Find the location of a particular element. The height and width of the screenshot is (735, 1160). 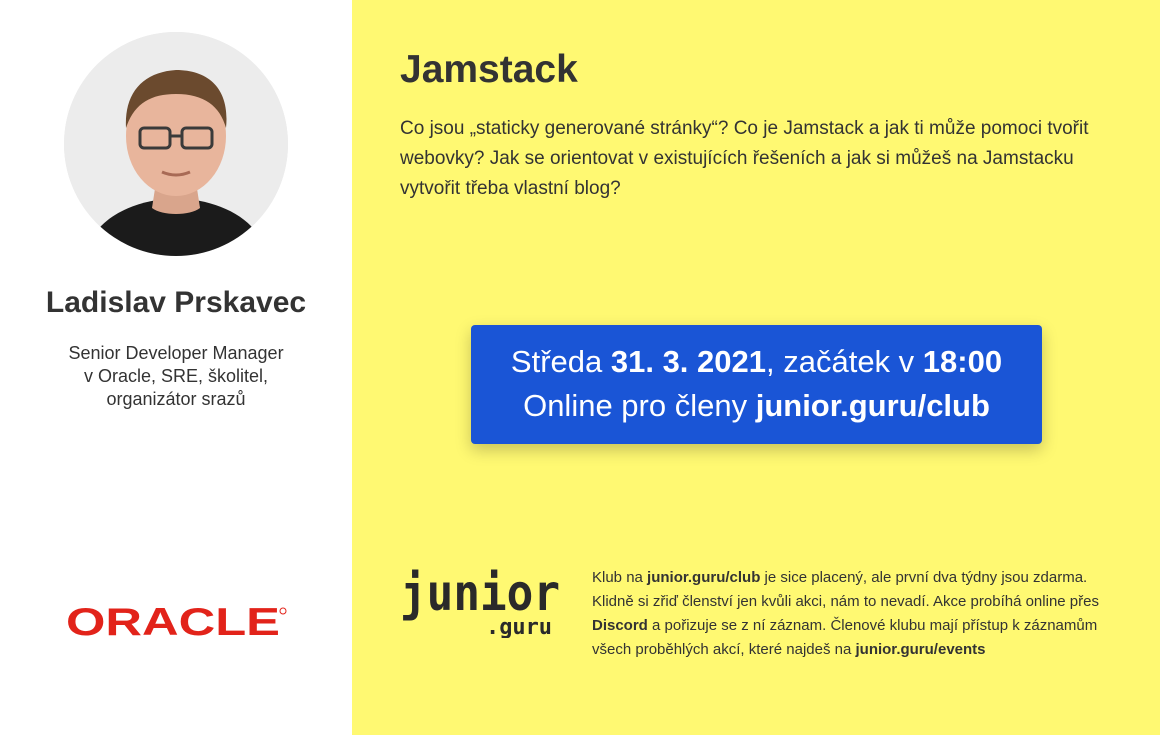

speaker-role-line: v Oracle, SRE, školitel, is located at coordinates (176, 376).